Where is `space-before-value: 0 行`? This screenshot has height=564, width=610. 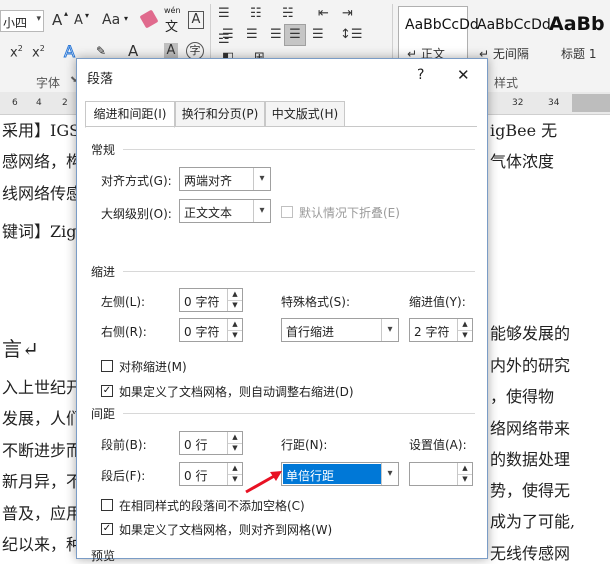
space-before-value: 0 行 is located at coordinates (196, 445).